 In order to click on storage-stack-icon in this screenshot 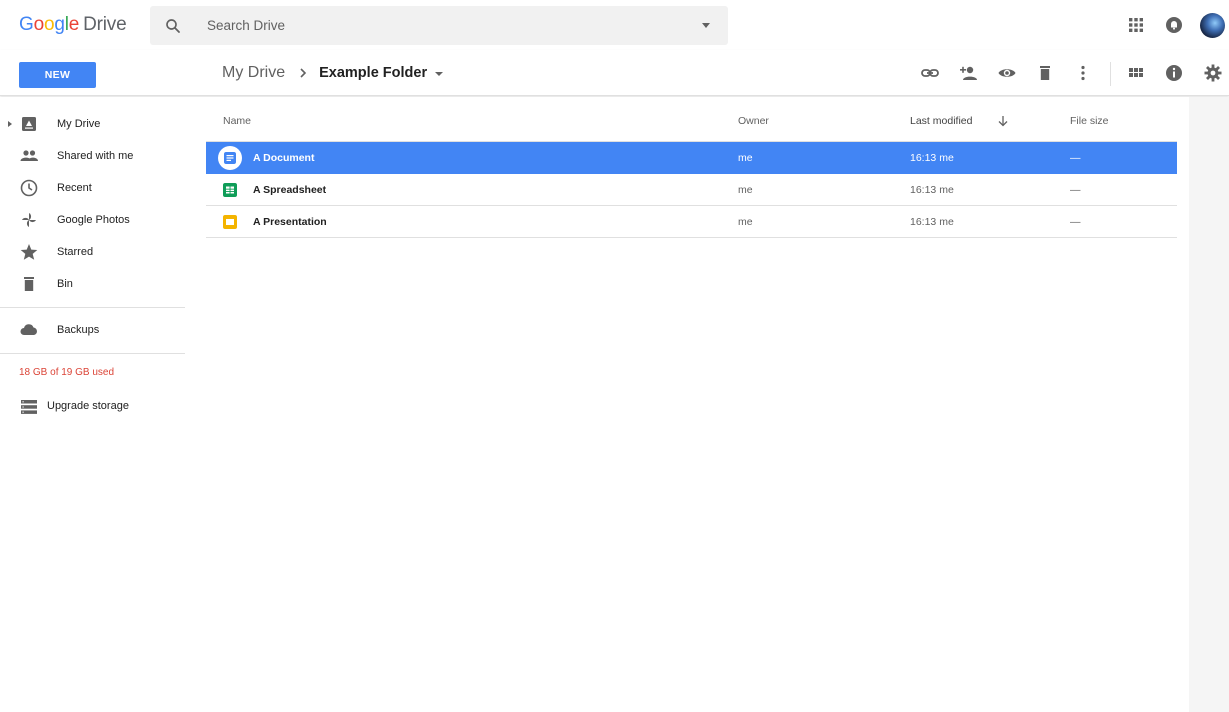, I will do `click(29, 407)`.